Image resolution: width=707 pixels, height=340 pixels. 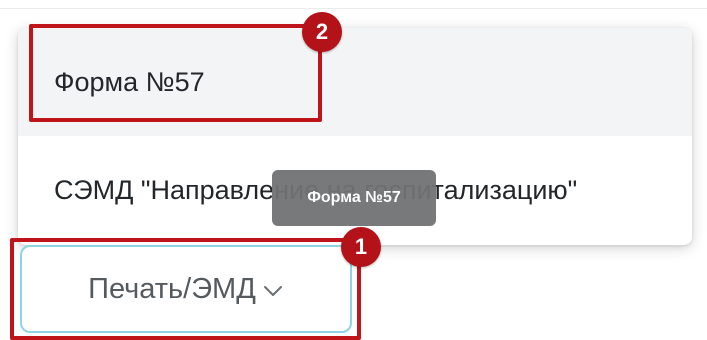 I want to click on print-emd-button-label: Печать/ЭМД, so click(x=172, y=288).